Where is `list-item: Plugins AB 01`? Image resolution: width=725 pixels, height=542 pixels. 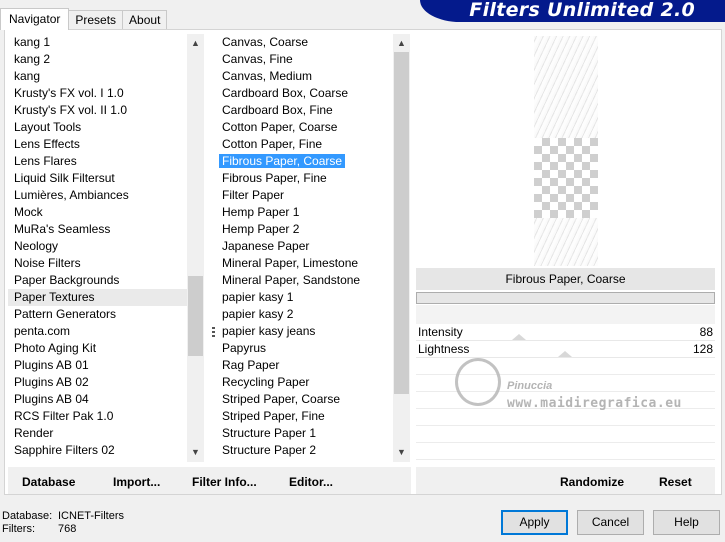 list-item: Plugins AB 01 is located at coordinates (97, 365).